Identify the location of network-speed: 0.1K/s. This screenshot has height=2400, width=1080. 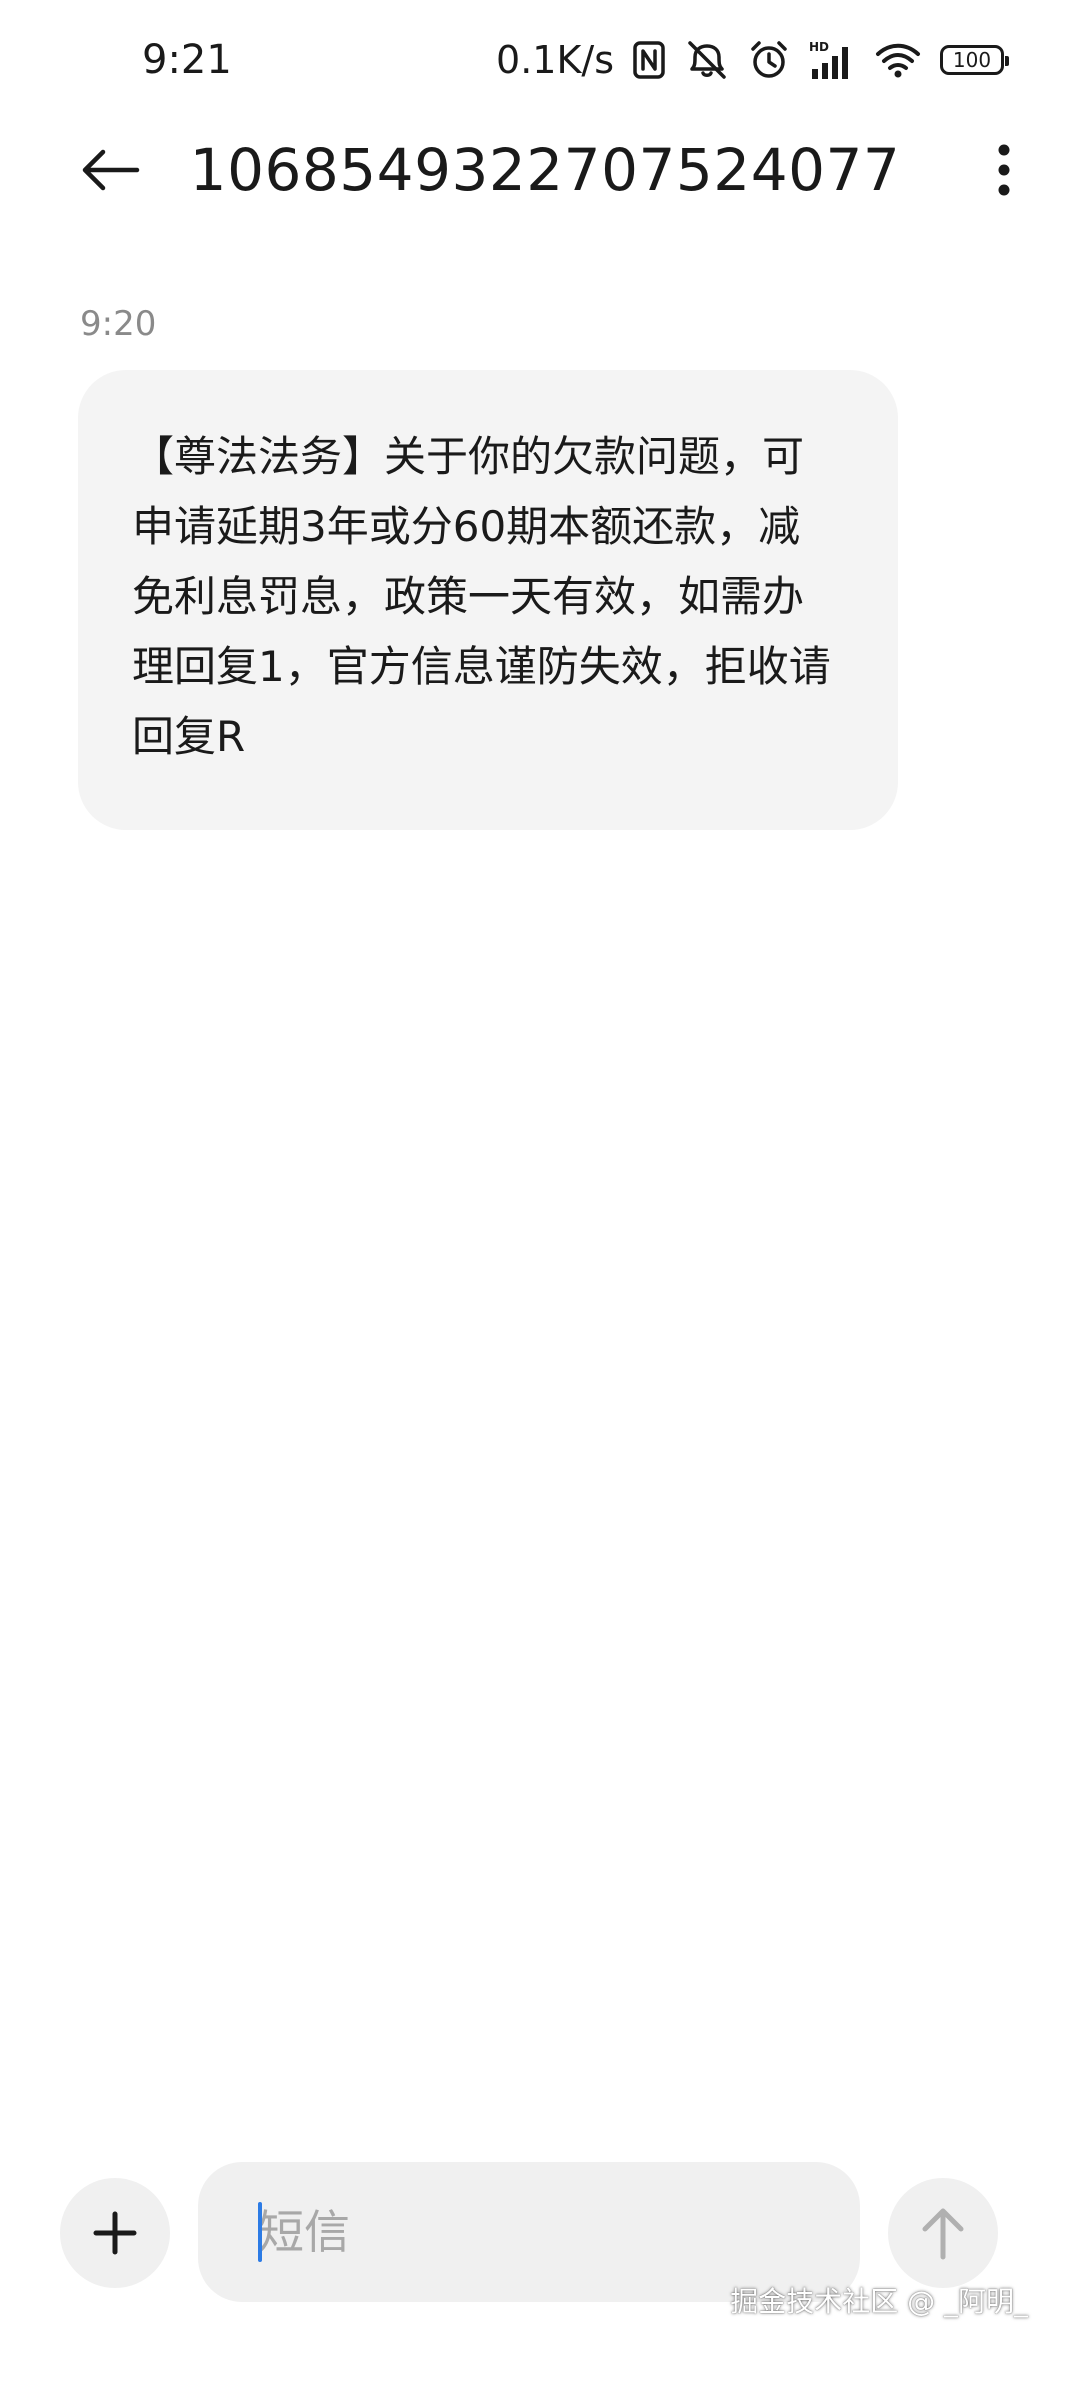
(555, 60).